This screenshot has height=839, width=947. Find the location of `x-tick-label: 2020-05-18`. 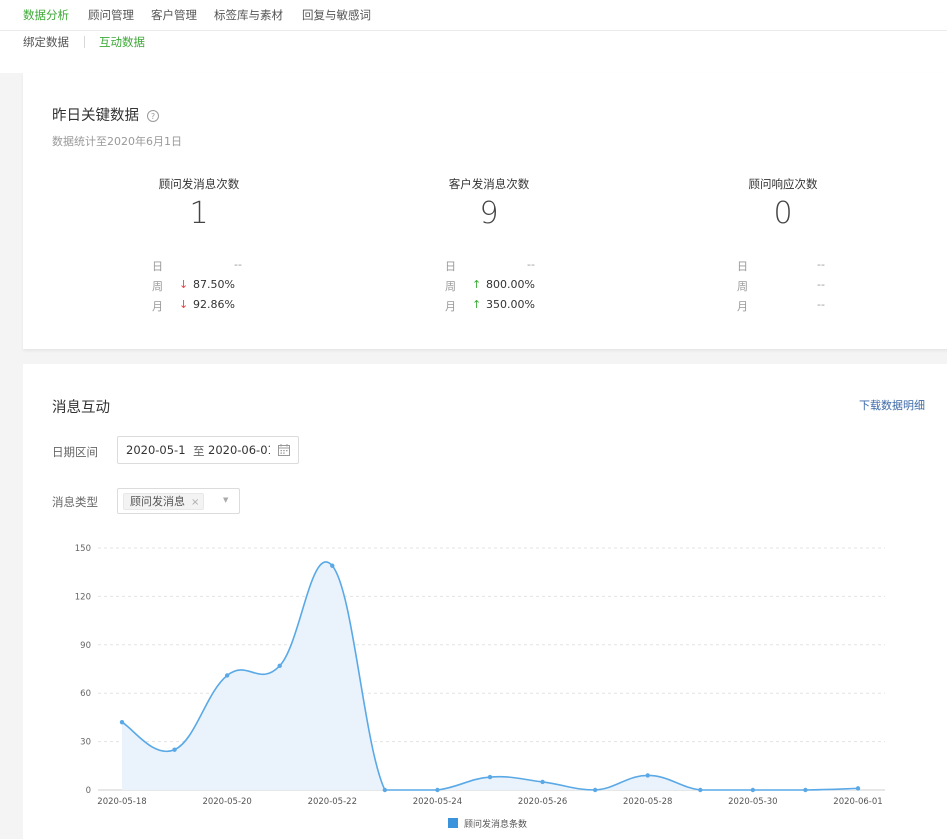

x-tick-label: 2020-05-18 is located at coordinates (121, 802).